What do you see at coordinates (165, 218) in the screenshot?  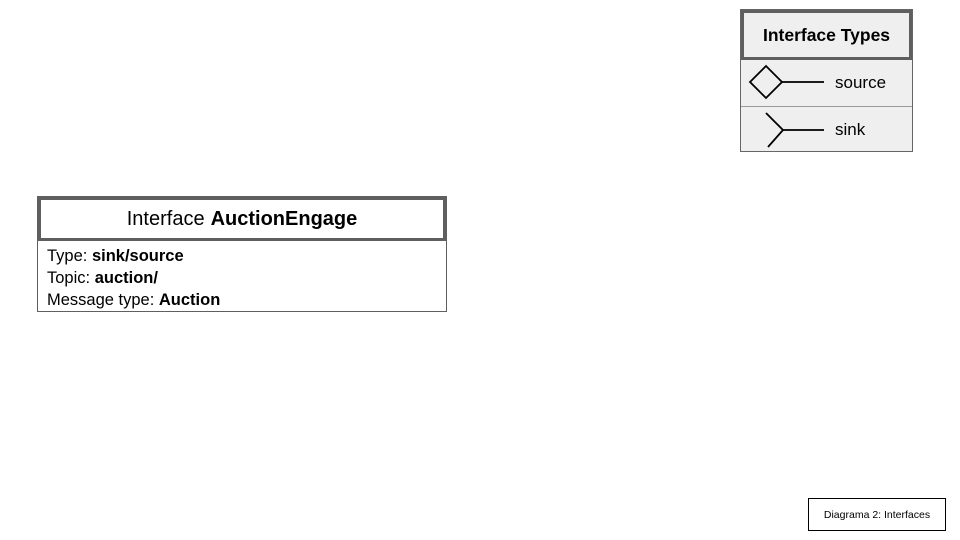 I see `interface-prefix: Interface` at bounding box center [165, 218].